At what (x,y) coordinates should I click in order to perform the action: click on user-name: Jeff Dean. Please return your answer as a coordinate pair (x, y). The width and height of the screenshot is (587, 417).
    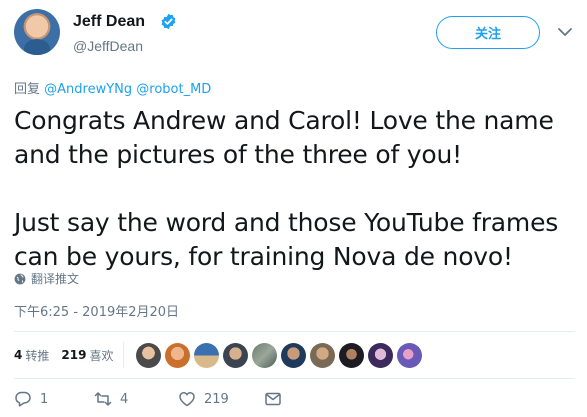
    Looking at the image, I should click on (109, 22).